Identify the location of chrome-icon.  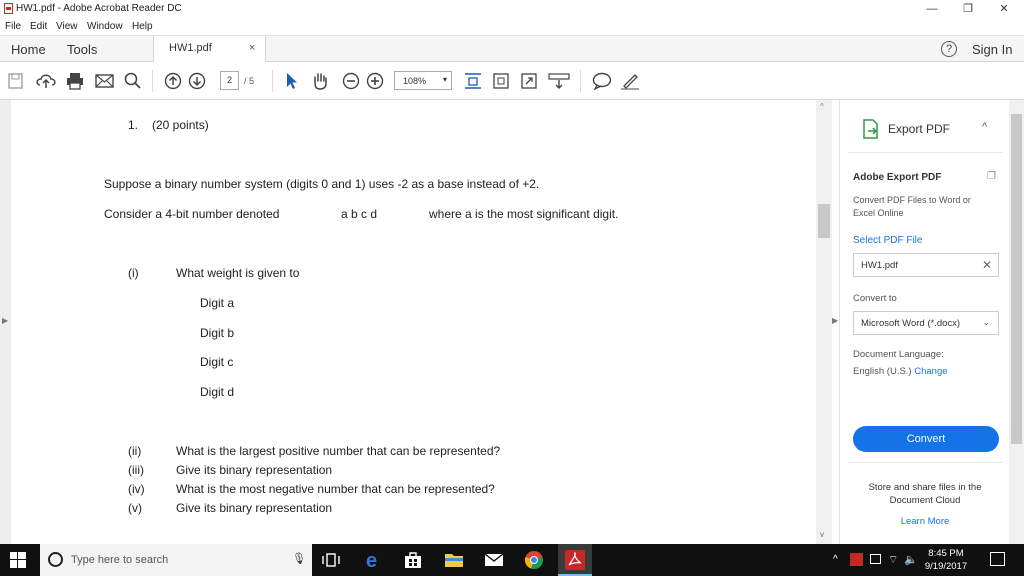
(534, 560).